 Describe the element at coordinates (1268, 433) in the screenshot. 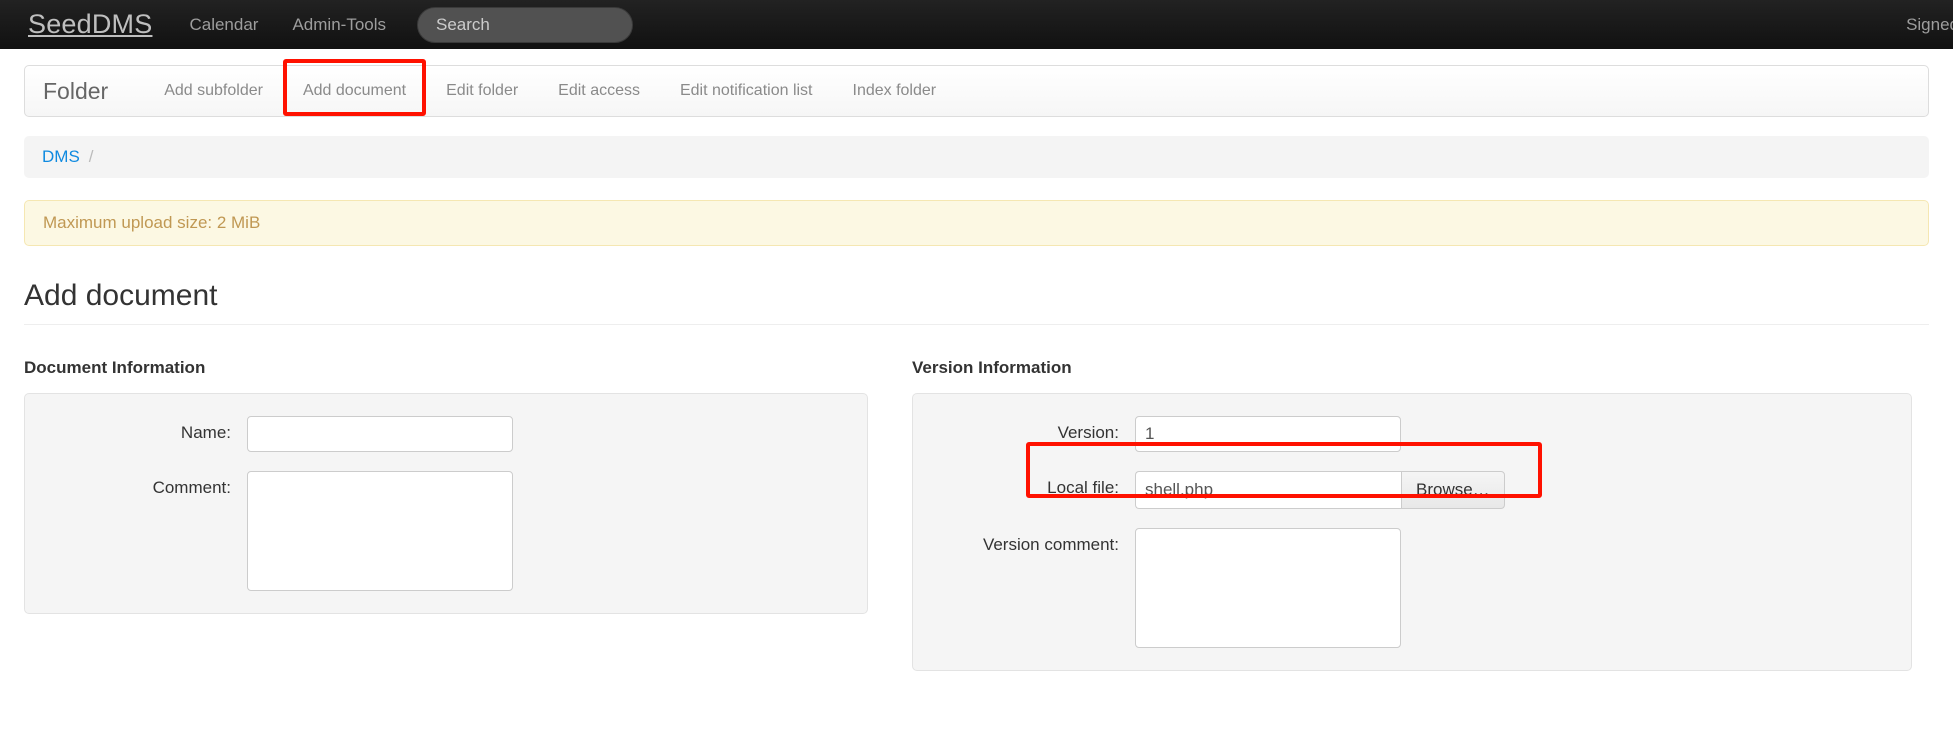

I see `version-input` at that location.